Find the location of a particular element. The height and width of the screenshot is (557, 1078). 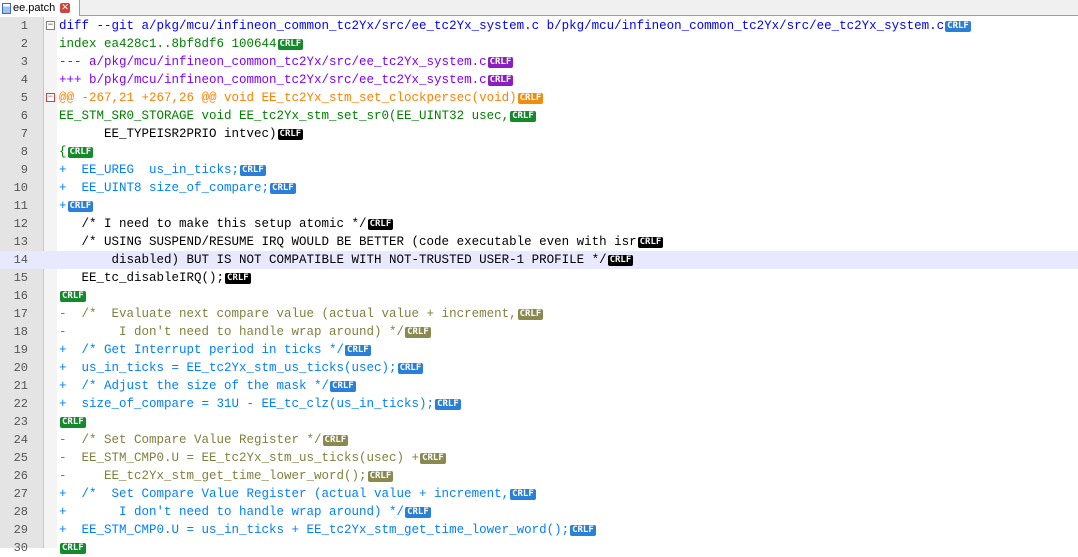

code-text: + EE_UINT8 size_of_compare; CRLF is located at coordinates (177, 188).